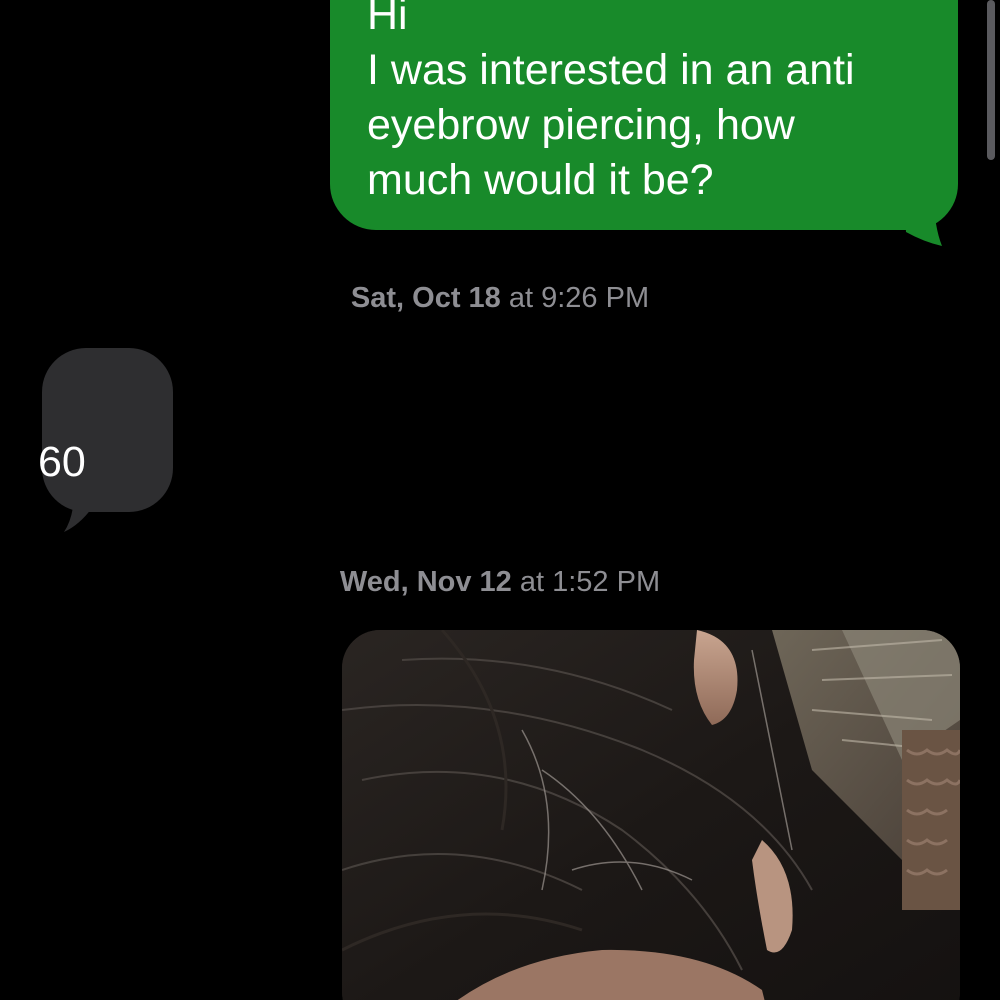 The image size is (1000, 1000). What do you see at coordinates (581, 125) in the screenshot?
I see `message-line: eyebrow piercing, how` at bounding box center [581, 125].